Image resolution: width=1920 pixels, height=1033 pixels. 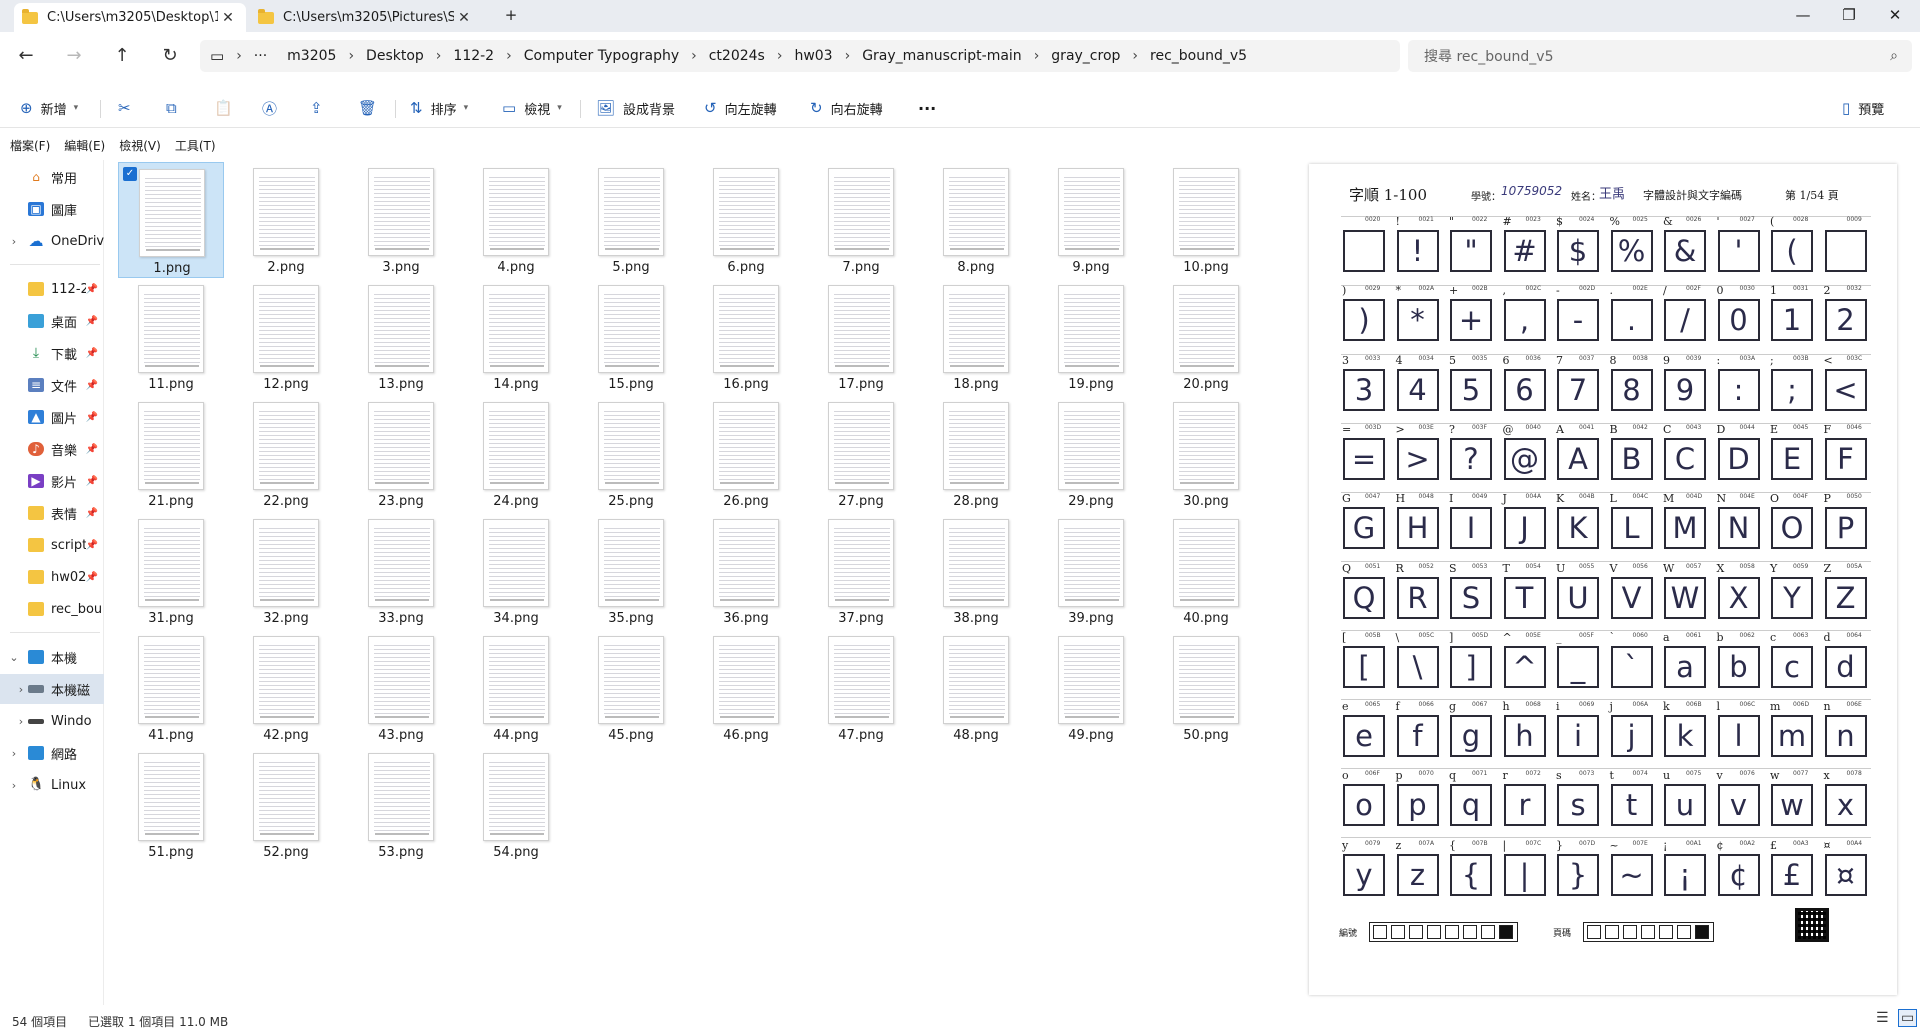 I want to click on paste-icon: 📋, so click(x=227, y=108).